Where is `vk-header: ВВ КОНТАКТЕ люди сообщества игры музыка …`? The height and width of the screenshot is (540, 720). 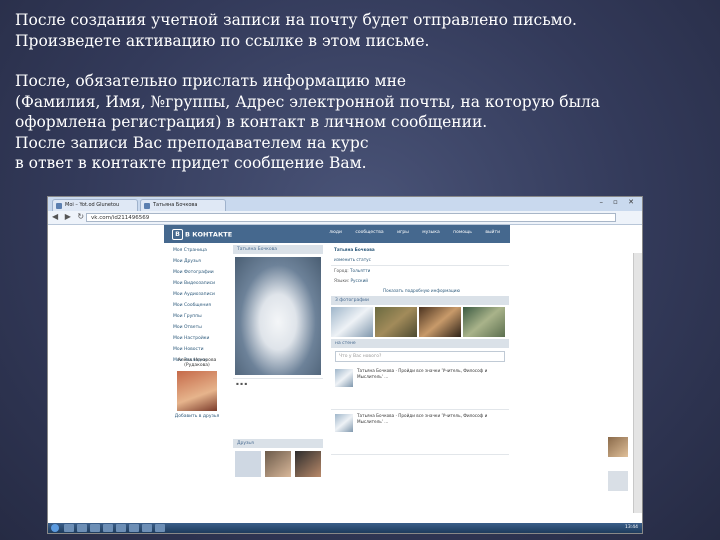 vk-header: ВВ КОНТАКТЕ люди сообщества игры музыка … is located at coordinates (337, 234).